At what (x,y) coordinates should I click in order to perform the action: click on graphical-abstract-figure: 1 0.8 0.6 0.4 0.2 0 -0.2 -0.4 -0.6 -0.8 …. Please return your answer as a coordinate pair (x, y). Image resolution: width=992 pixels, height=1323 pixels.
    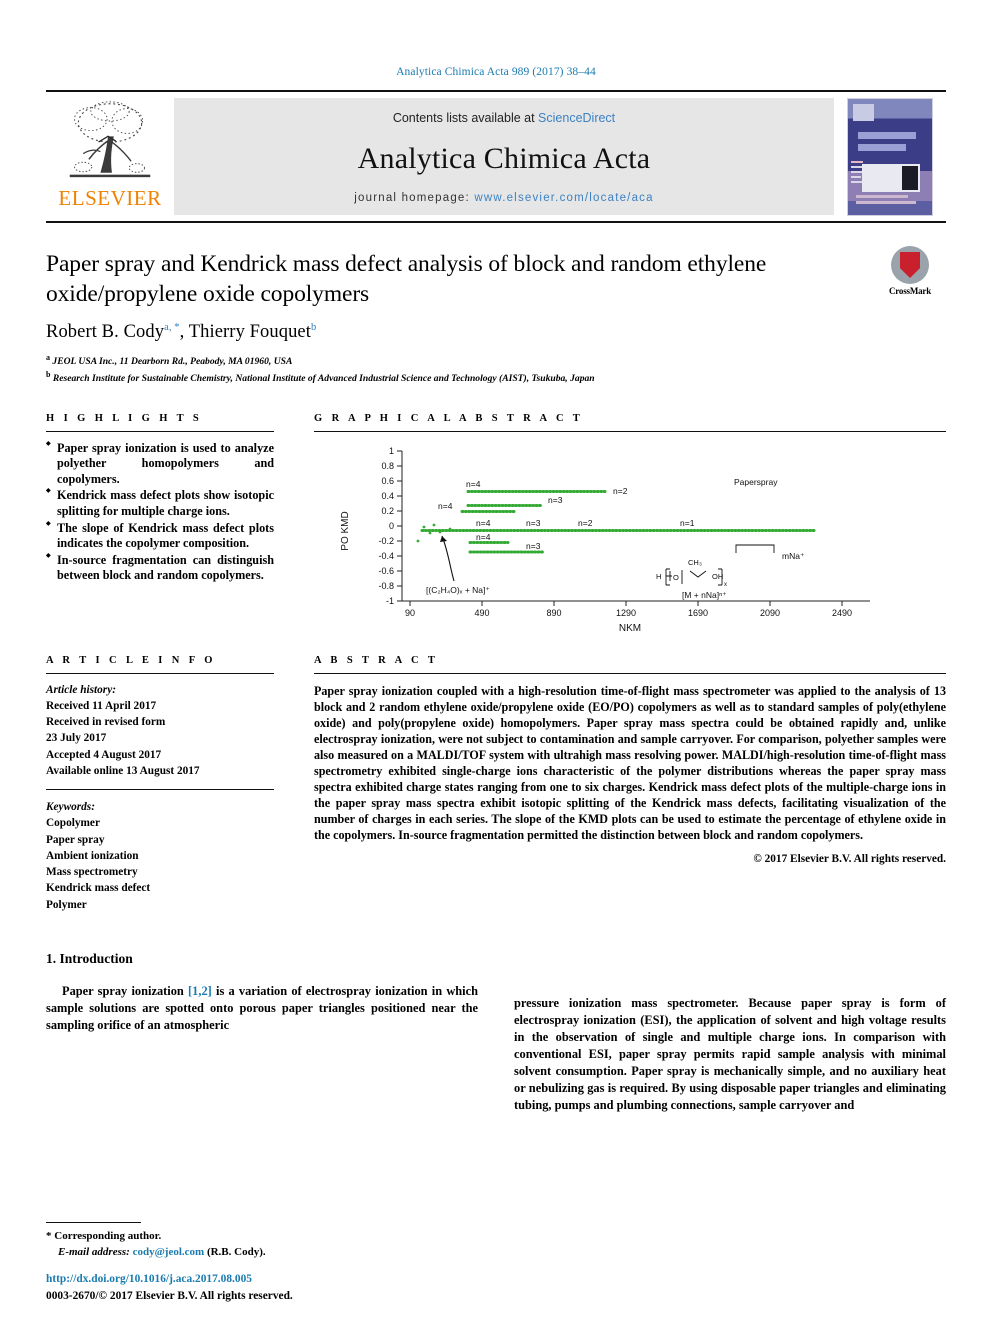
    Looking at the image, I should click on (630, 539).